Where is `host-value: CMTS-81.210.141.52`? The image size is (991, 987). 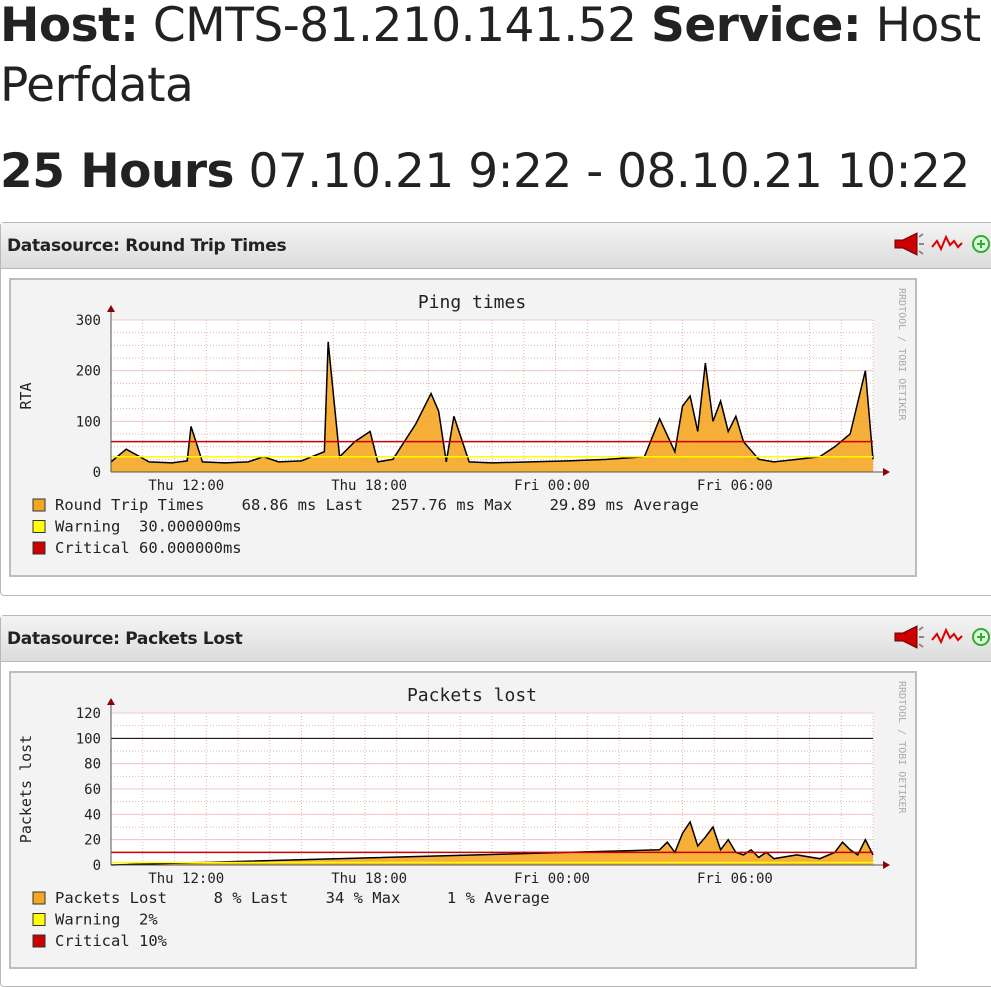 host-value: CMTS-81.210.141.52 is located at coordinates (394, 26).